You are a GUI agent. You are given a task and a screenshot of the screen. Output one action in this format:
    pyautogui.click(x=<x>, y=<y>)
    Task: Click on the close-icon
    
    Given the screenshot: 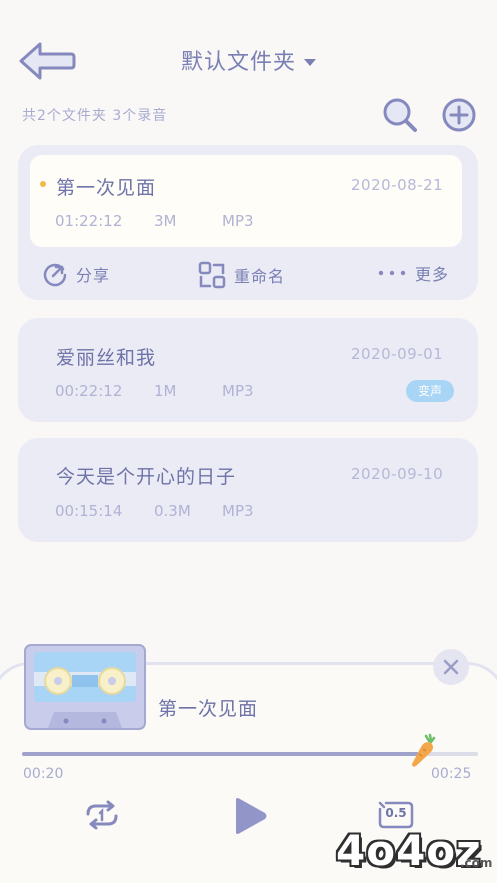 What is the action you would take?
    pyautogui.click(x=451, y=667)
    